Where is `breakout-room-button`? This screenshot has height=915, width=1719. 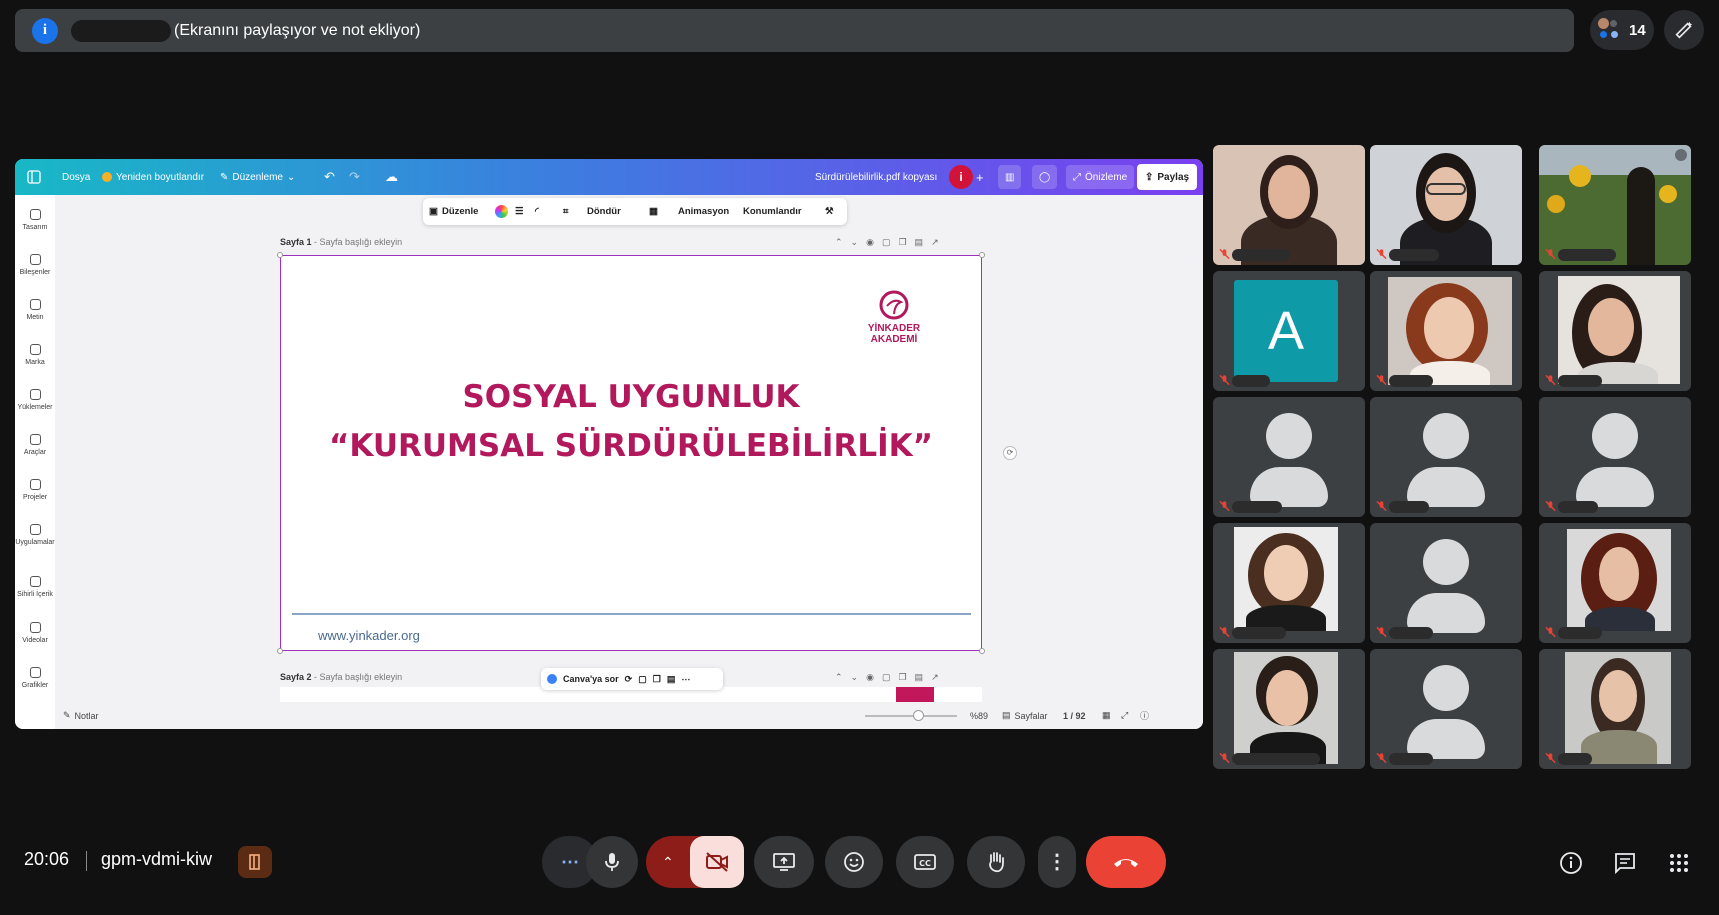
breakout-room-button is located at coordinates (255, 862).